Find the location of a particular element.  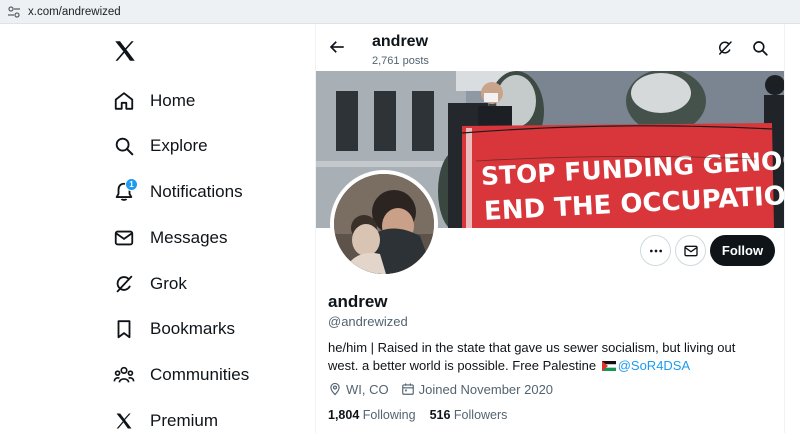

header-post-count: 2,761 posts is located at coordinates (400, 61).